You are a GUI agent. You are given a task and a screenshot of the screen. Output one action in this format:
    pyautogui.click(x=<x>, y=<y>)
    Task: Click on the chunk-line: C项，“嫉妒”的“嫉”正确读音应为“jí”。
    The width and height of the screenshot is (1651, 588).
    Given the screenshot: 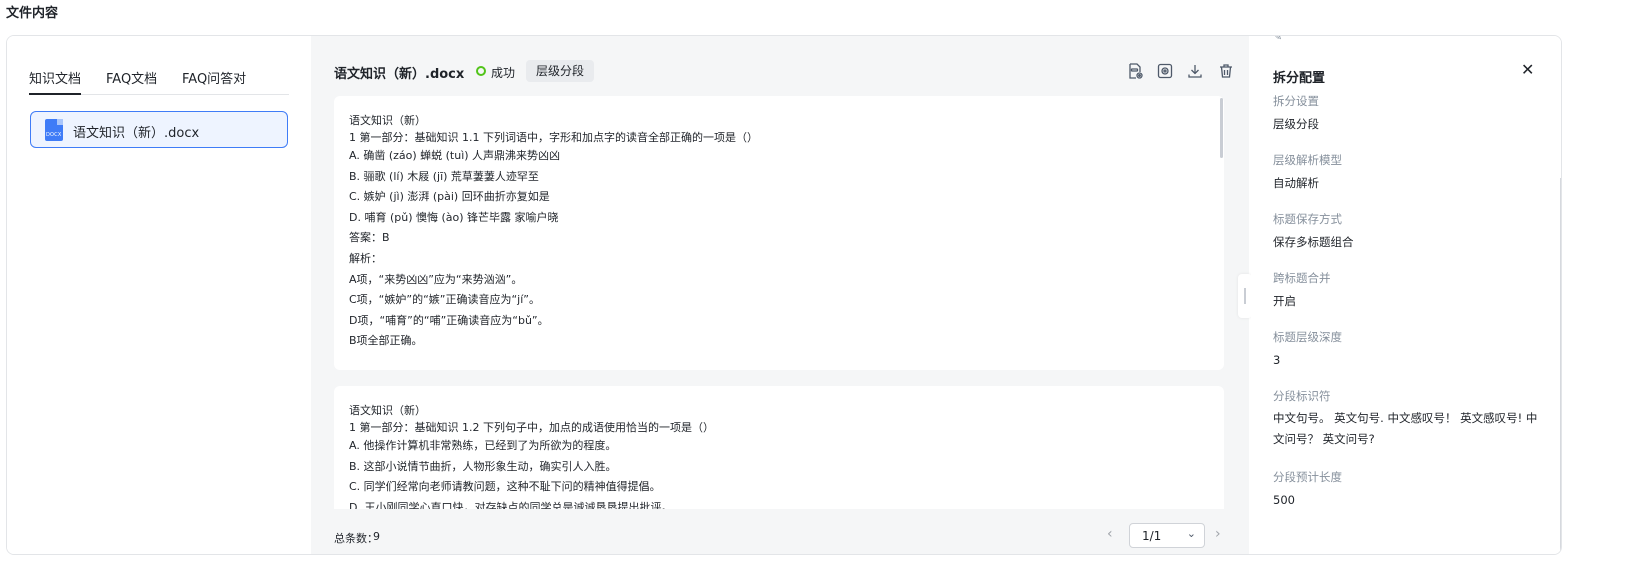 What is the action you would take?
    pyautogui.click(x=444, y=300)
    